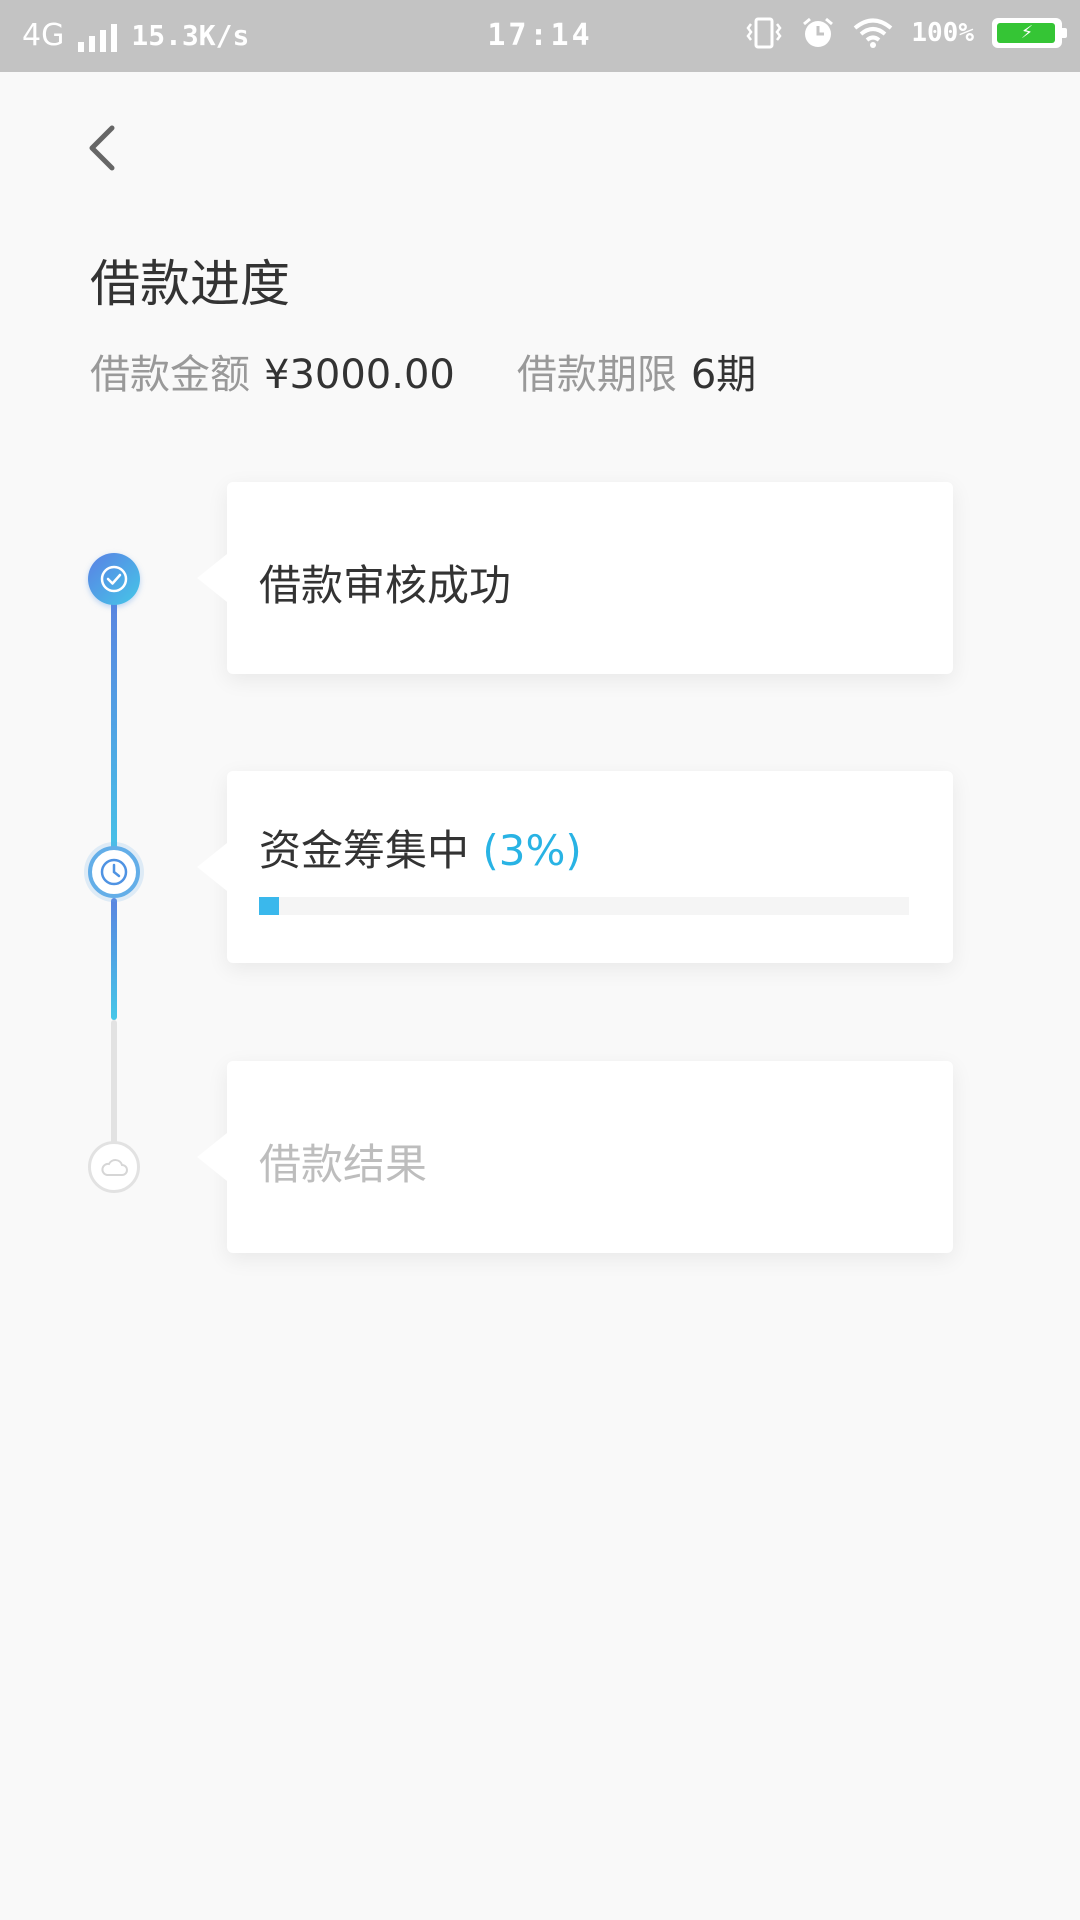 This screenshot has height=1920, width=1080. I want to click on step-title: 资金筹集中 (3%), so click(420, 847).